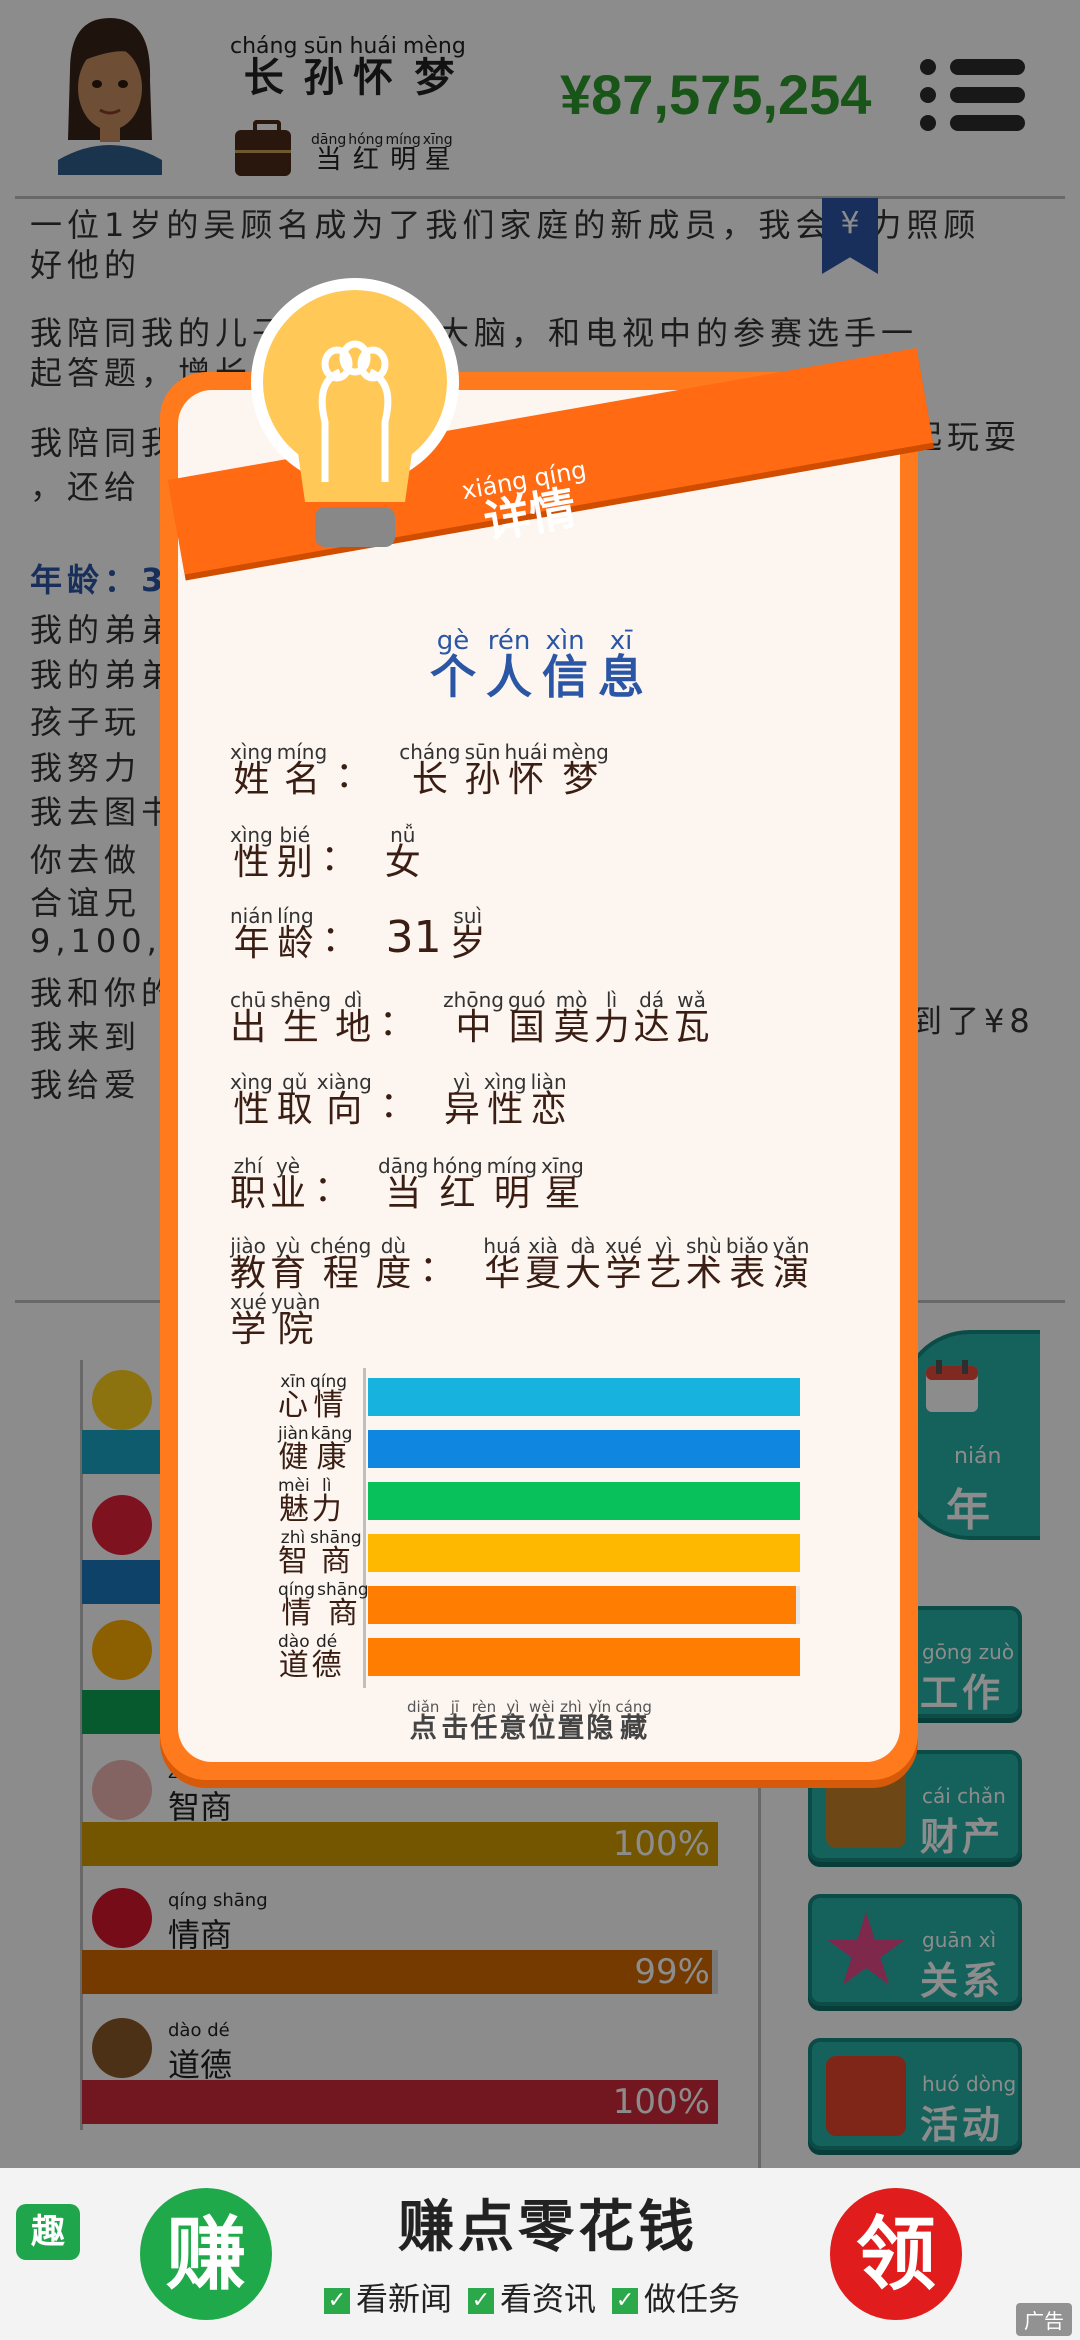 The width and height of the screenshot is (1080, 2340). I want to click on hanzi: 女, so click(402, 862).